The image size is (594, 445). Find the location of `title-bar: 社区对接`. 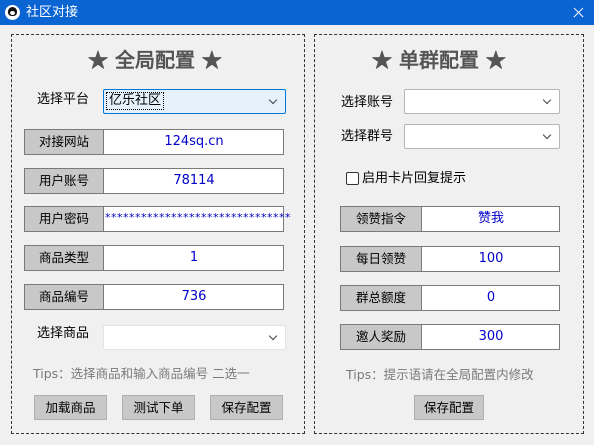

title-bar: 社区对接 is located at coordinates (297, 12).